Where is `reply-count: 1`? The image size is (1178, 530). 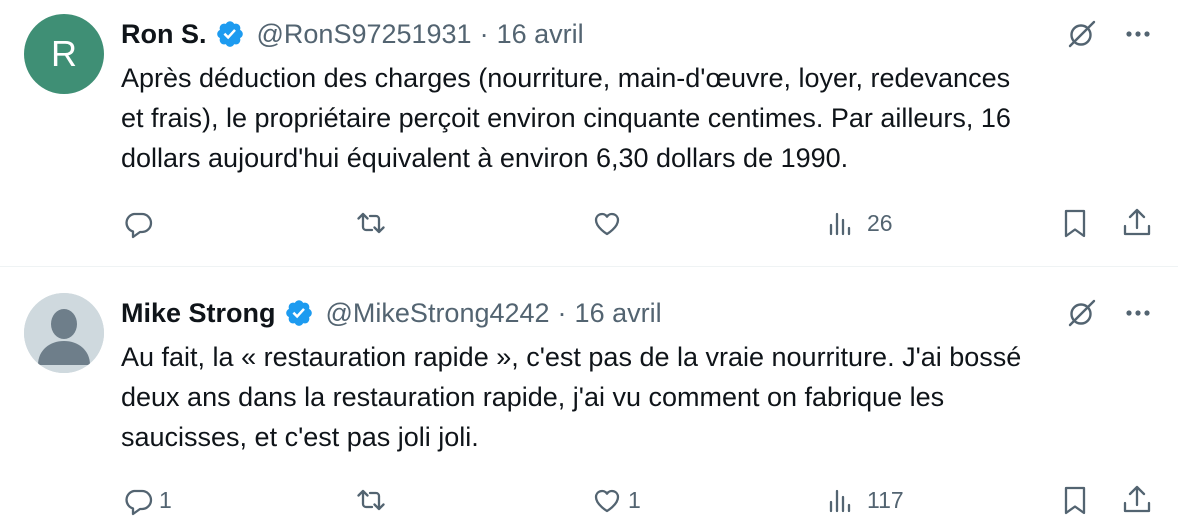
reply-count: 1 is located at coordinates (165, 499).